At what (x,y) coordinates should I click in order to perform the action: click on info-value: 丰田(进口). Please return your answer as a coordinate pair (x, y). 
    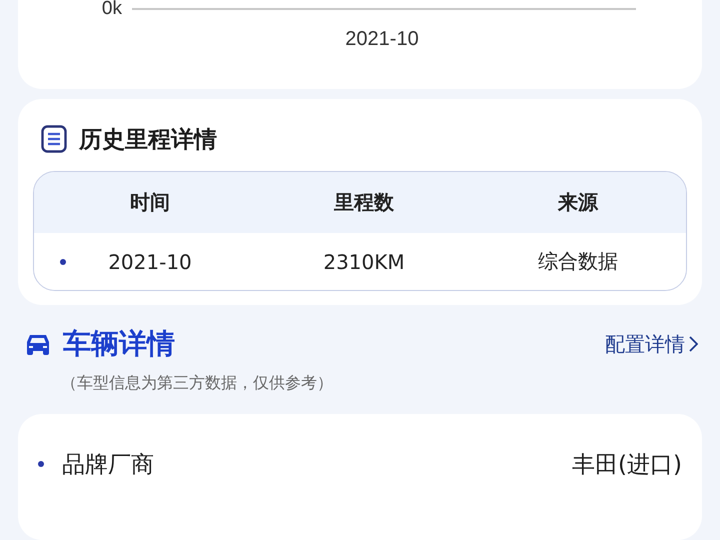
    Looking at the image, I should click on (627, 465).